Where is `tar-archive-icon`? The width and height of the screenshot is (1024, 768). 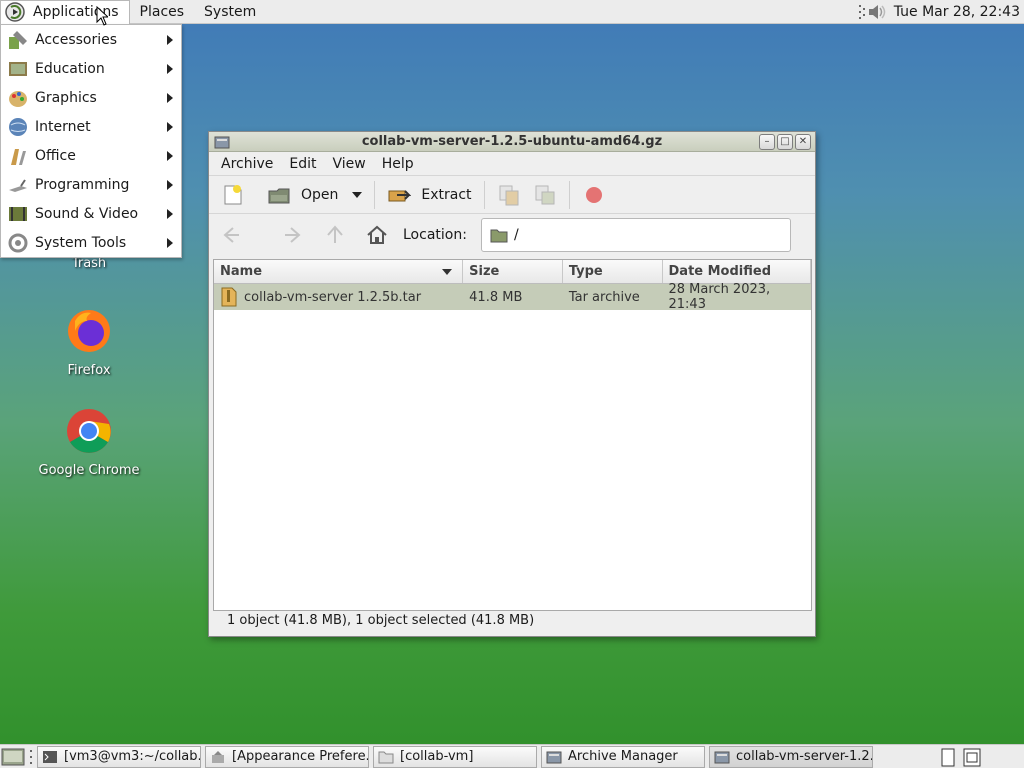
tar-archive-icon is located at coordinates (229, 297).